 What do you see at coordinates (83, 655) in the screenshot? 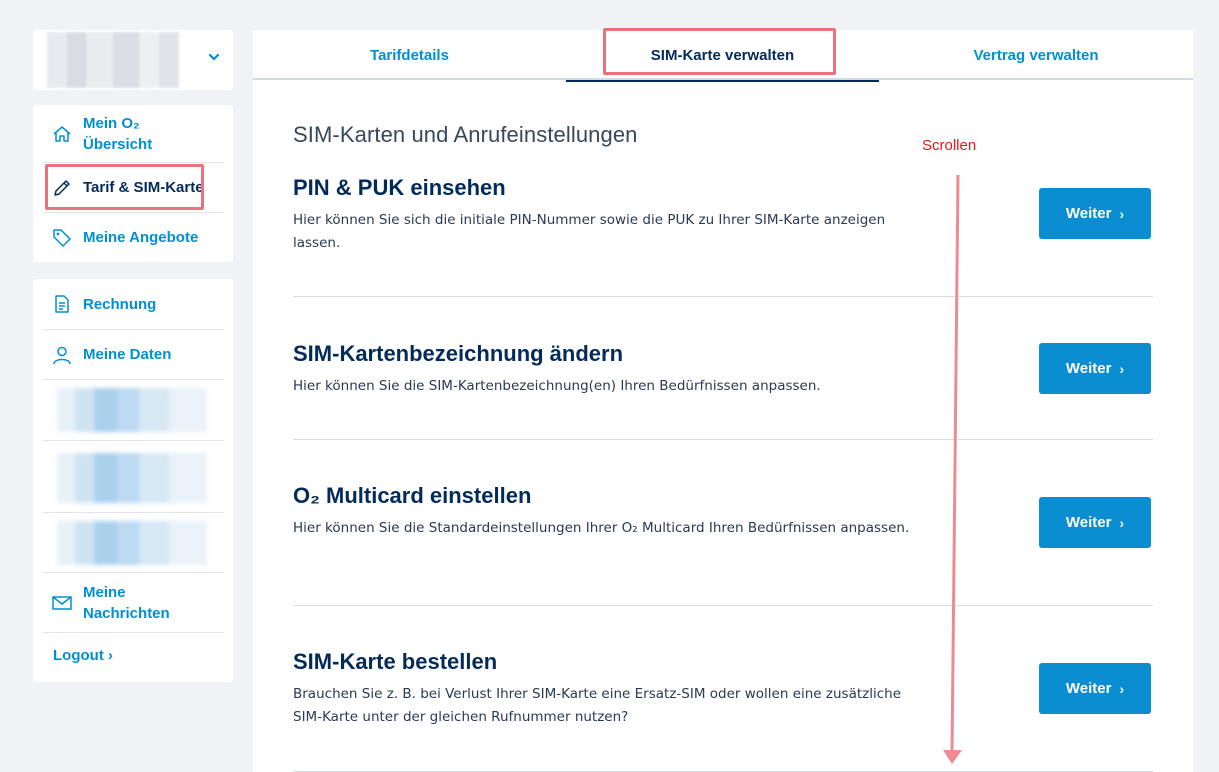
I see `logout-link: Logout ›` at bounding box center [83, 655].